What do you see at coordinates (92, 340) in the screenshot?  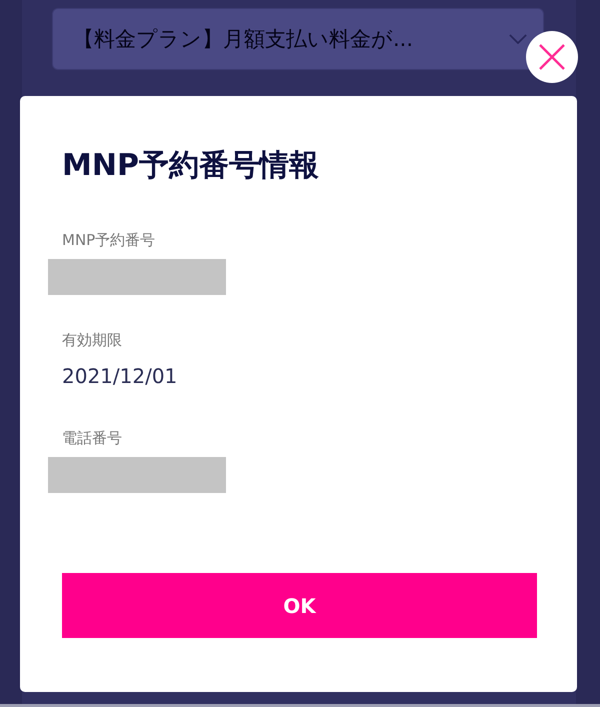 I see `field-label: 有効期限` at bounding box center [92, 340].